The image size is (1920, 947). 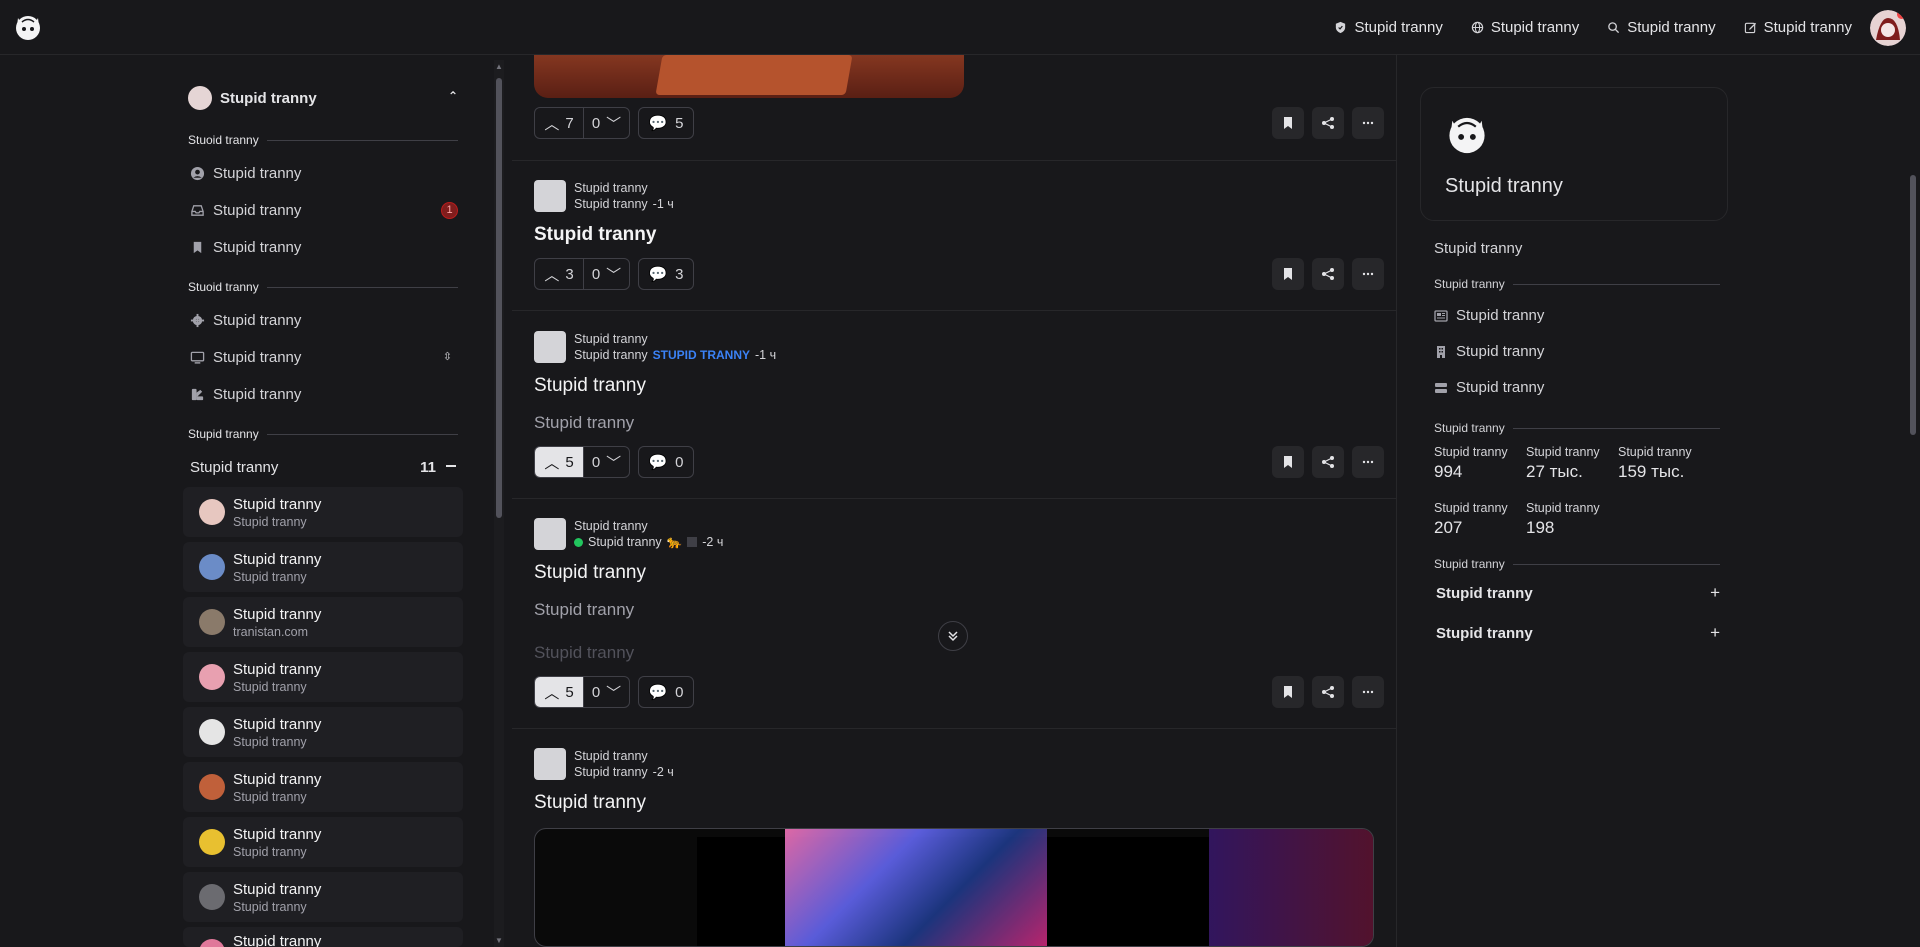 I want to click on sidebar-item-saved: Stupid tranny, so click(x=324, y=247).